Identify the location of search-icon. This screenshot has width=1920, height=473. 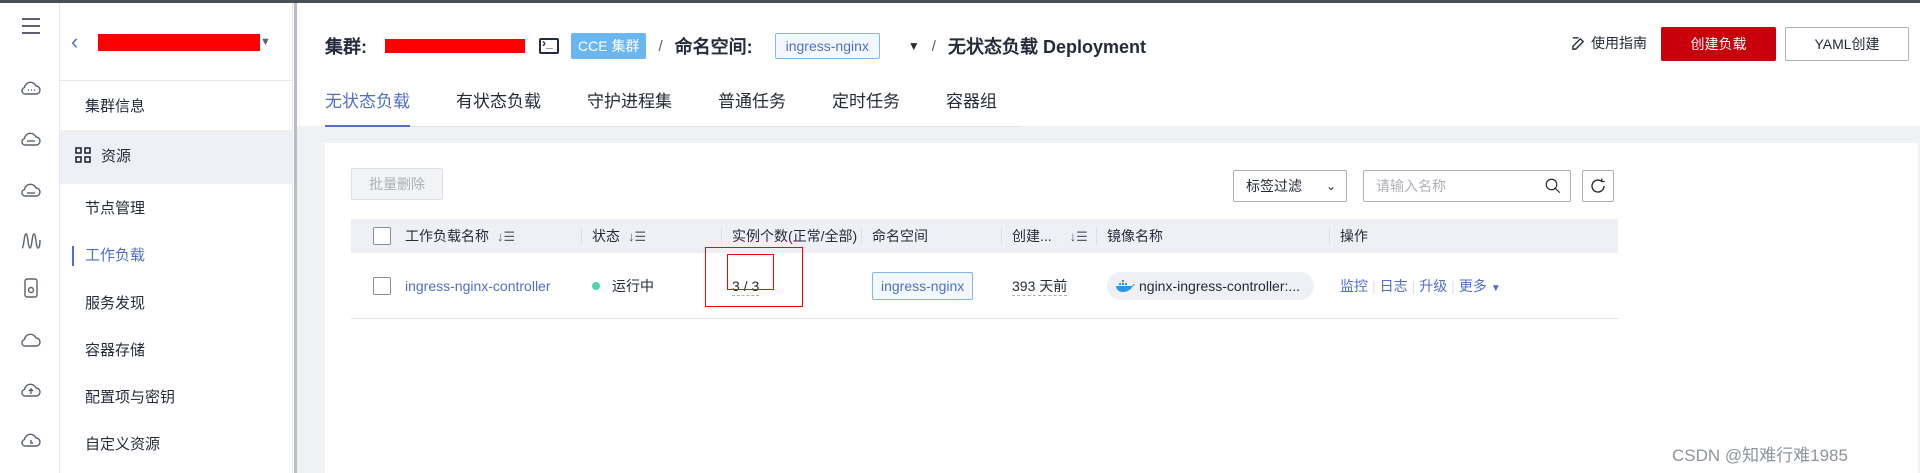
(1553, 186).